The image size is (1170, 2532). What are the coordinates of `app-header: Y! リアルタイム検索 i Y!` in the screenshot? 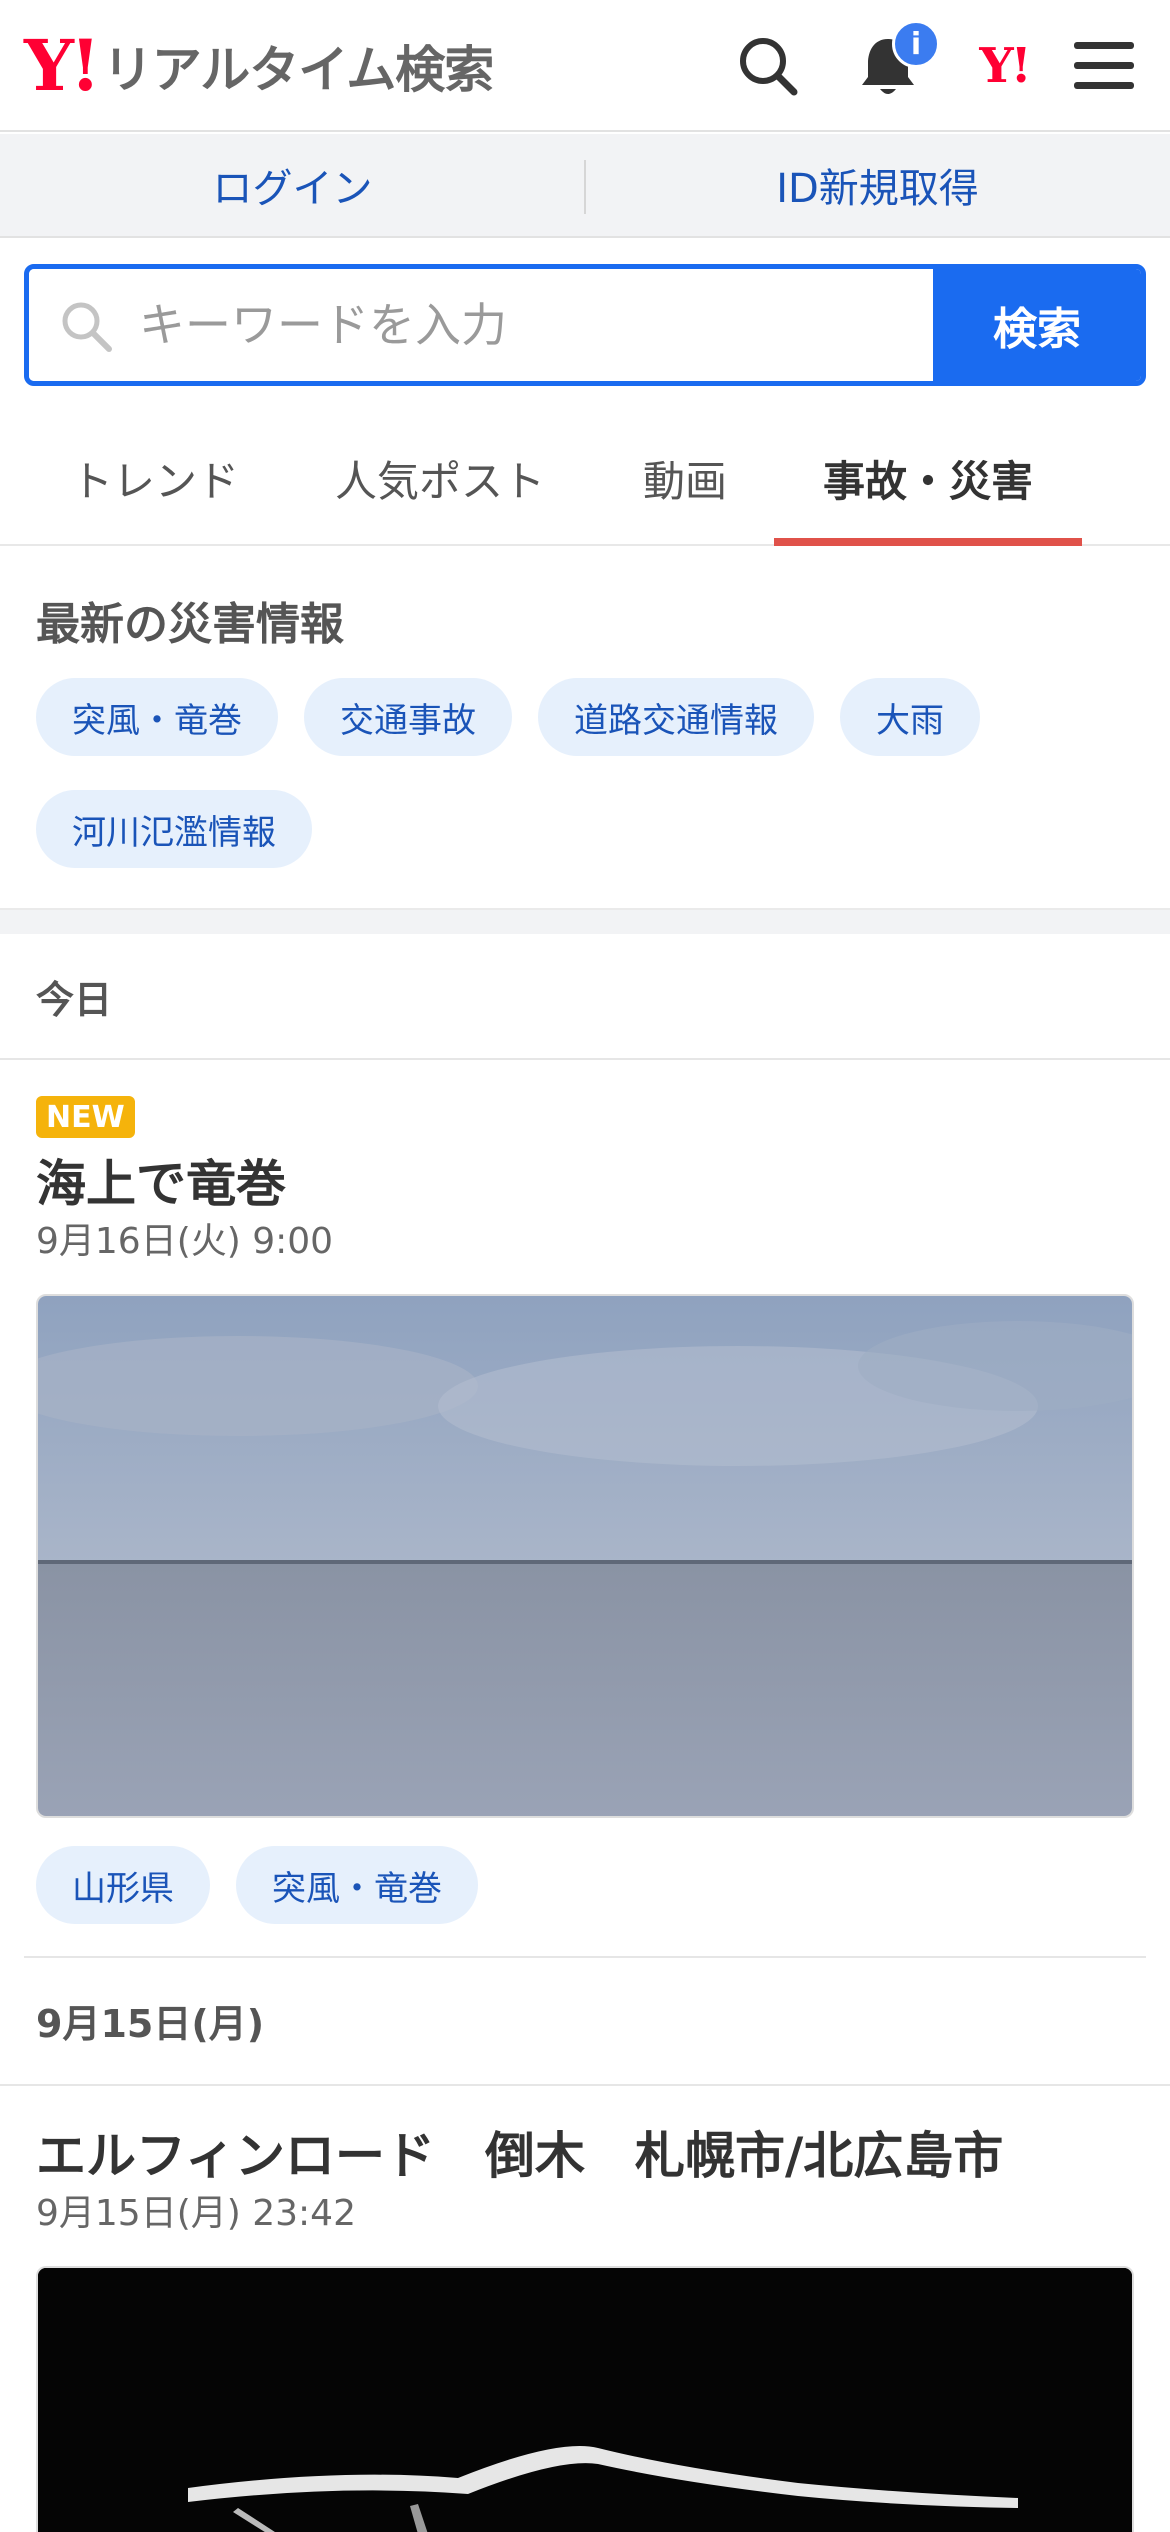 It's located at (585, 66).